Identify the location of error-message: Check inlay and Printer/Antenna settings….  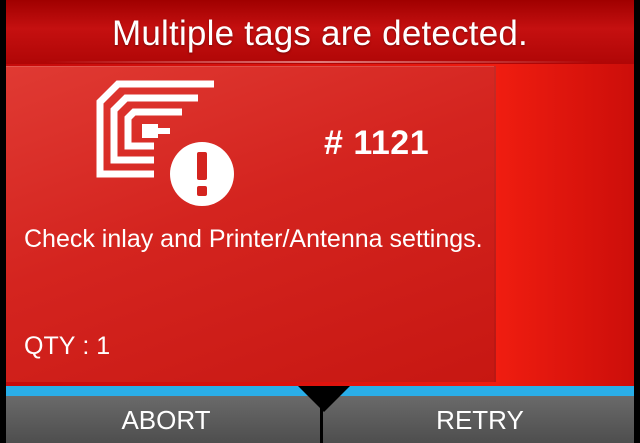
(253, 239).